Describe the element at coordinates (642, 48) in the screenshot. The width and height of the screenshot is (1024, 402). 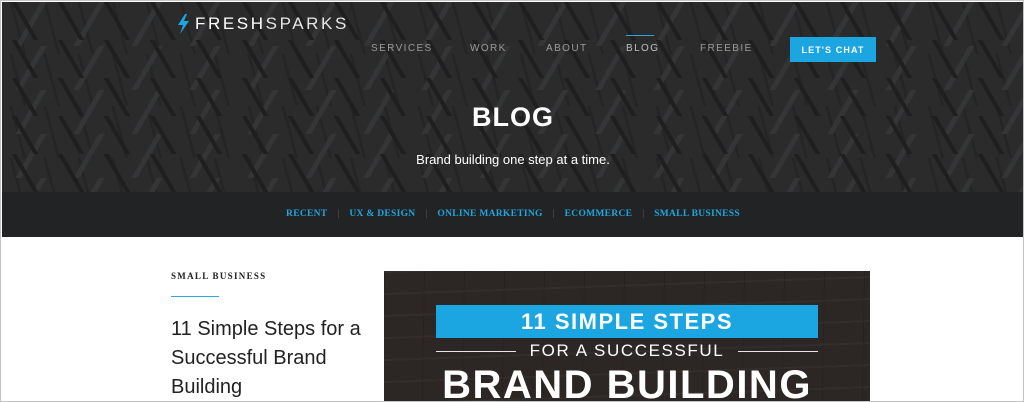
I see `nav-blog: BLOG` at that location.